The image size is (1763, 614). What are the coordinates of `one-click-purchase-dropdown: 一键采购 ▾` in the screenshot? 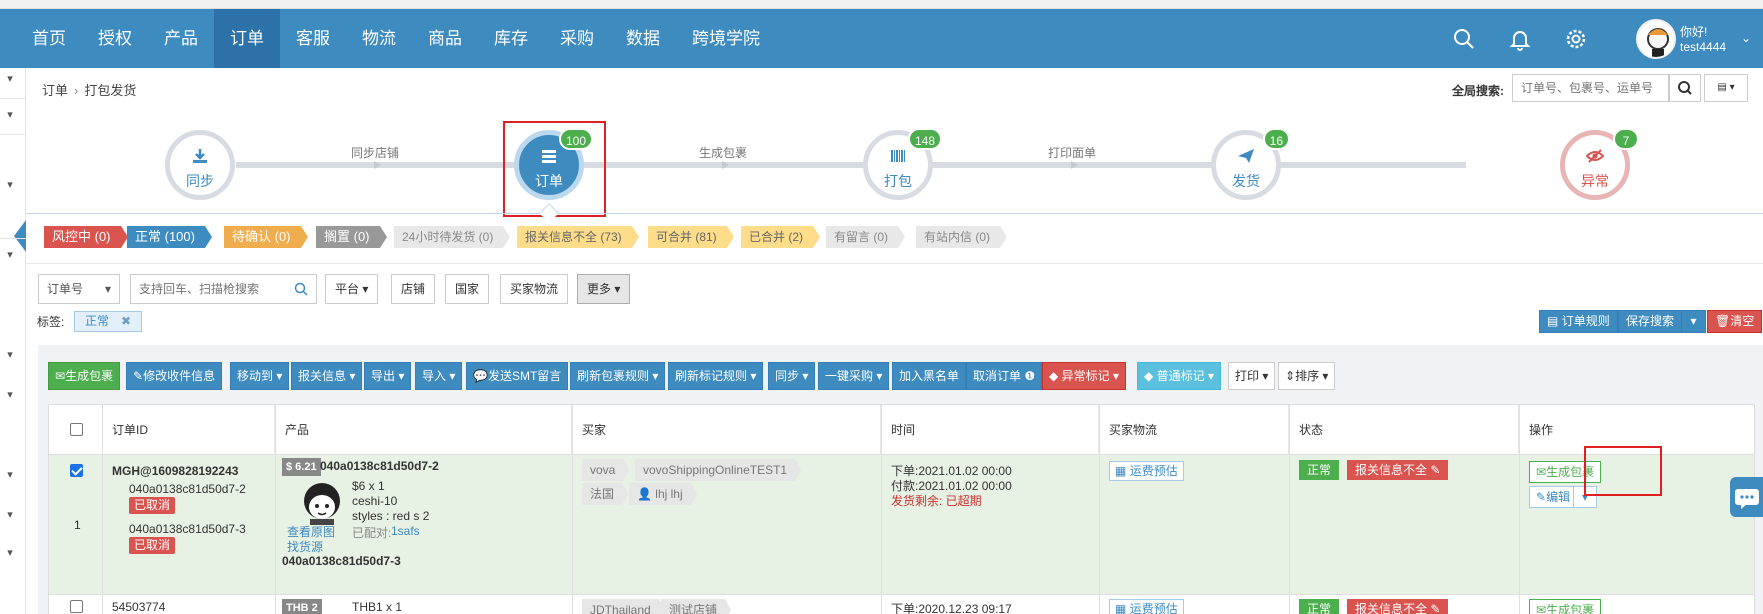 It's located at (854, 376).